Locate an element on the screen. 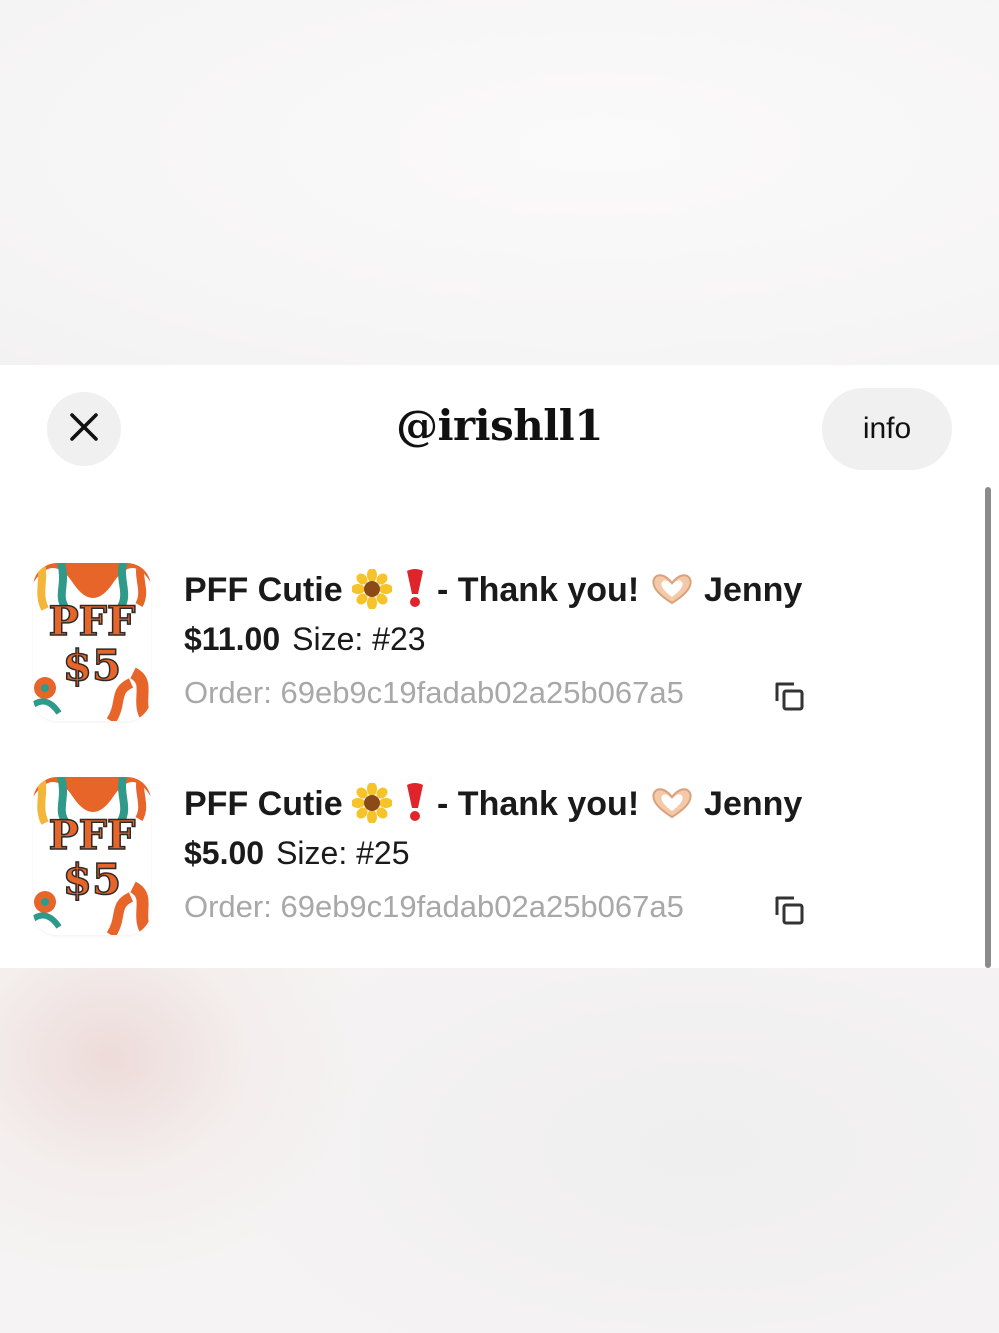 This screenshot has width=999, height=1333. item-price-size: $11.00 Size: #23 is located at coordinates (305, 639).